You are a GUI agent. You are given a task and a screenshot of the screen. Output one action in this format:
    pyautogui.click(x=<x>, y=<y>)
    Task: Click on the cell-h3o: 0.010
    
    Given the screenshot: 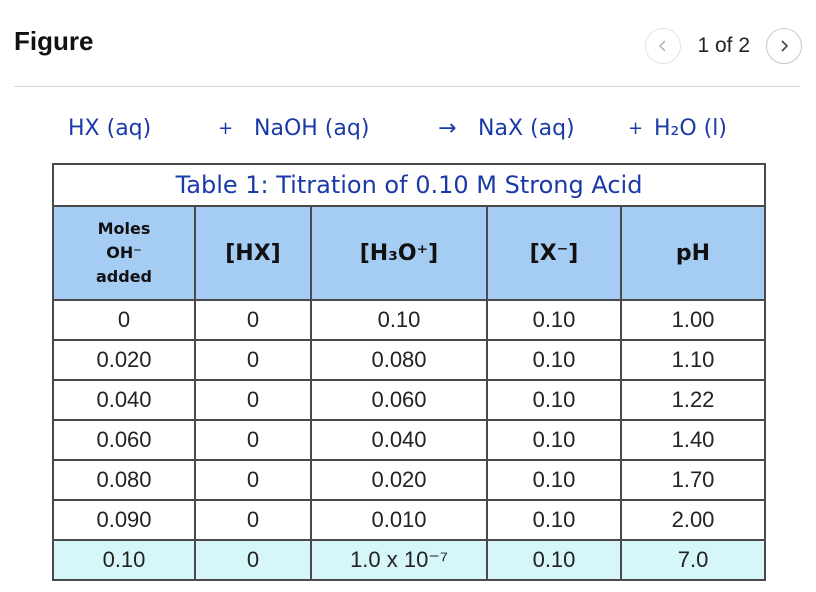 What is the action you would take?
    pyautogui.click(x=399, y=520)
    